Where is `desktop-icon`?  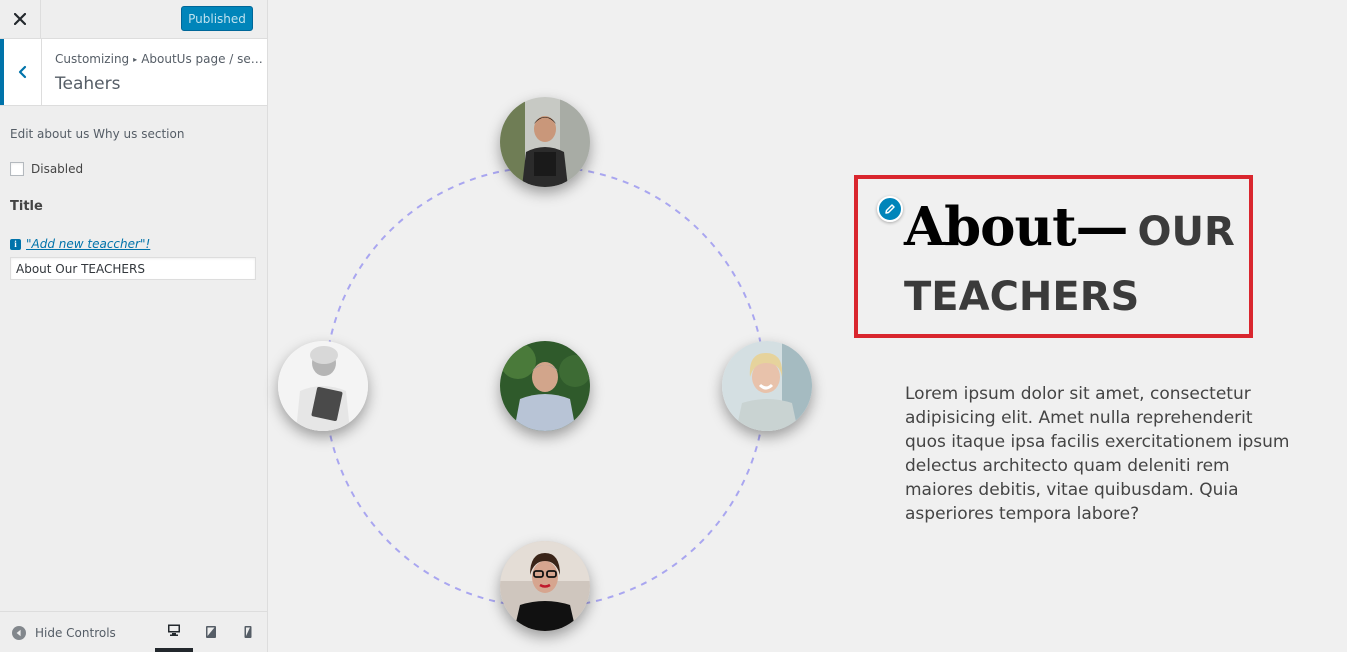
desktop-icon is located at coordinates (174, 630).